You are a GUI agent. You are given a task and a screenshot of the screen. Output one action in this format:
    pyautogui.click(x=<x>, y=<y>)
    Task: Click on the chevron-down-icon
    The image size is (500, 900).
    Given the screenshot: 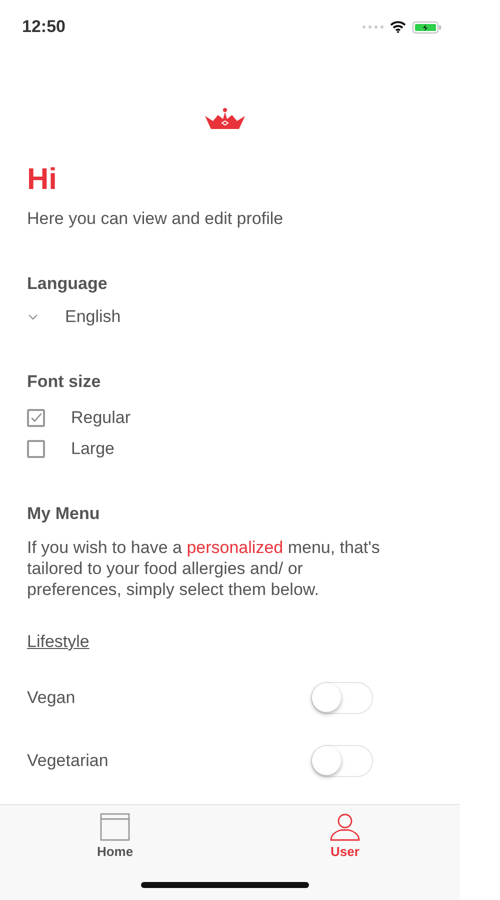 What is the action you would take?
    pyautogui.click(x=33, y=317)
    